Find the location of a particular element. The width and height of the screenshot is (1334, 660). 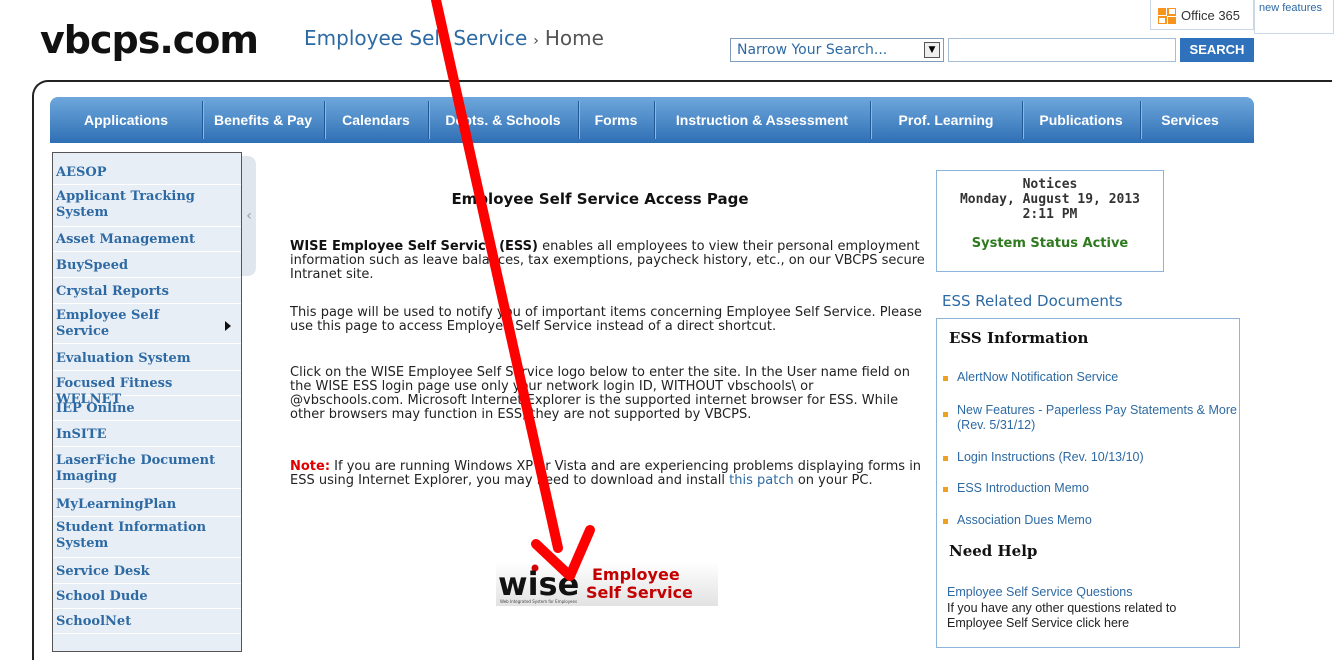

sidebar-item-label: School Dude is located at coordinates (102, 596).